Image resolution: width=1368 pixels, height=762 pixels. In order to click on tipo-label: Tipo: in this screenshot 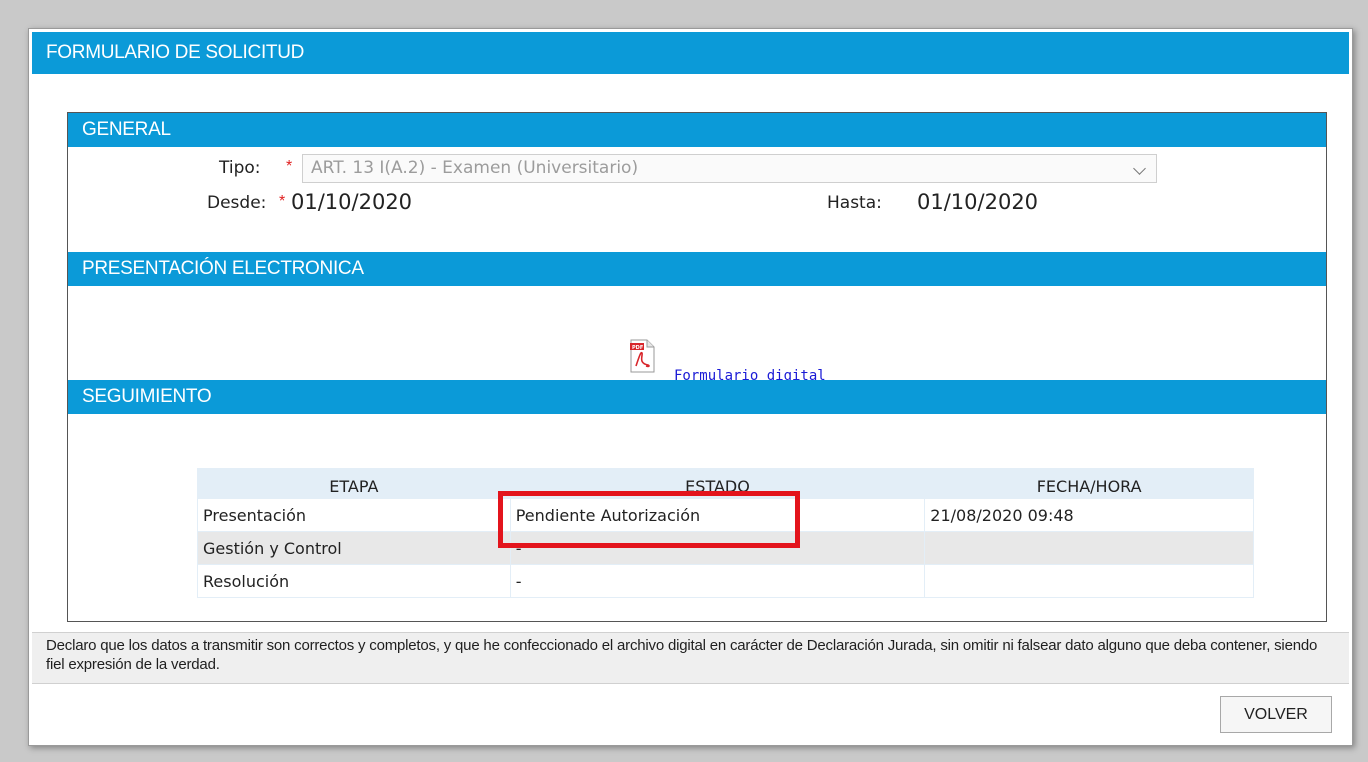, I will do `click(240, 168)`.